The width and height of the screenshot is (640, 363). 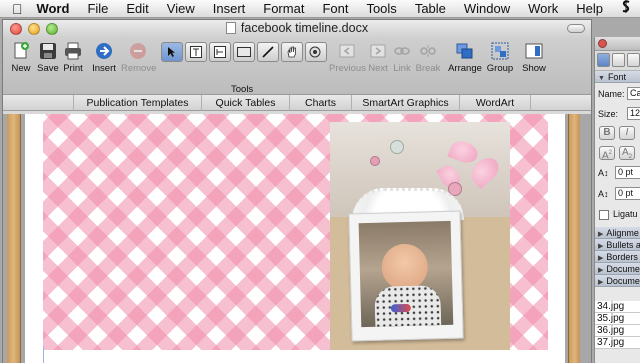 I want to click on previous-label: Previous, so click(x=347, y=68).